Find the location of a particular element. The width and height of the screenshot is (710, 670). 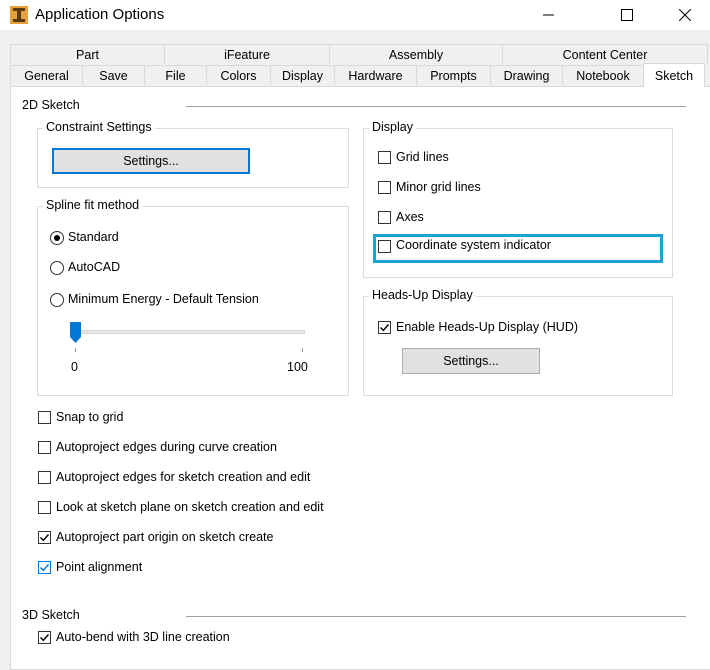

enable-hud-label: Enable Heads-Up Display (HUD) is located at coordinates (487, 327).